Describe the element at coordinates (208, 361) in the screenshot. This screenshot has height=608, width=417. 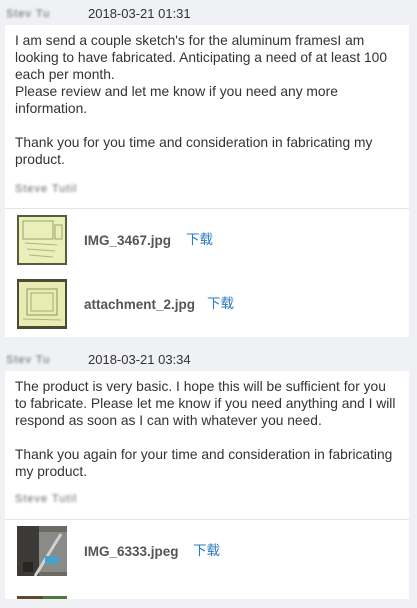
I see `message-header: Stev Tu 2018-03-21 03:34` at that location.